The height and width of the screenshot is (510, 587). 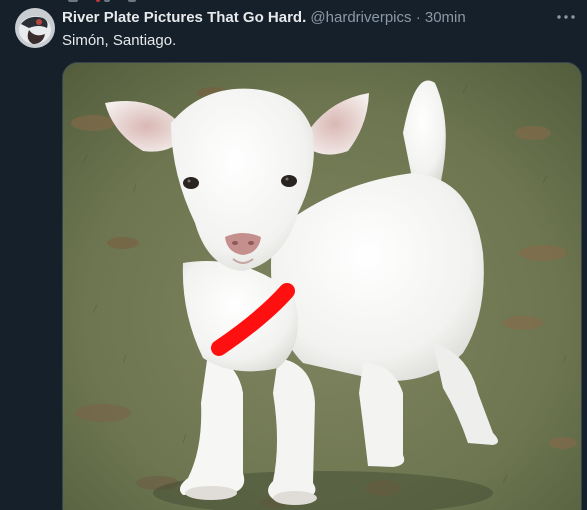 What do you see at coordinates (184, 17) in the screenshot?
I see `author-display-name: River Plate Pictures That Go Hard.` at bounding box center [184, 17].